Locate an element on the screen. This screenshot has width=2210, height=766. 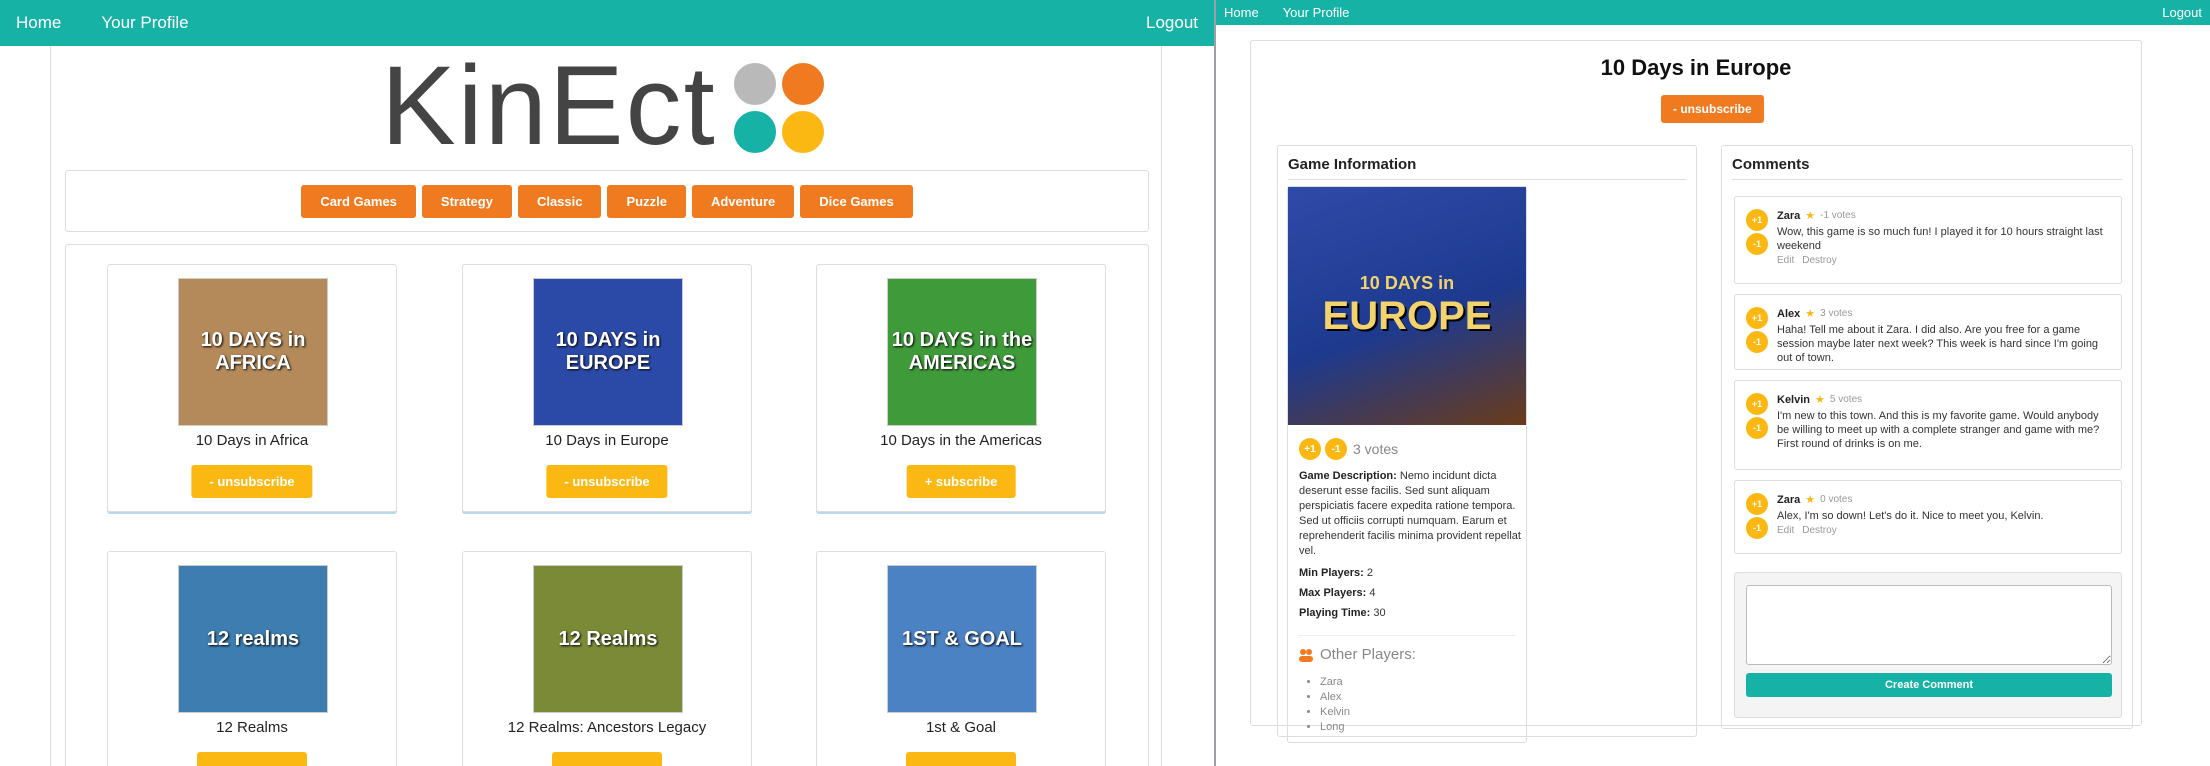
game-cover-image: 10 DAYS in EUROPE is located at coordinates (608, 352).